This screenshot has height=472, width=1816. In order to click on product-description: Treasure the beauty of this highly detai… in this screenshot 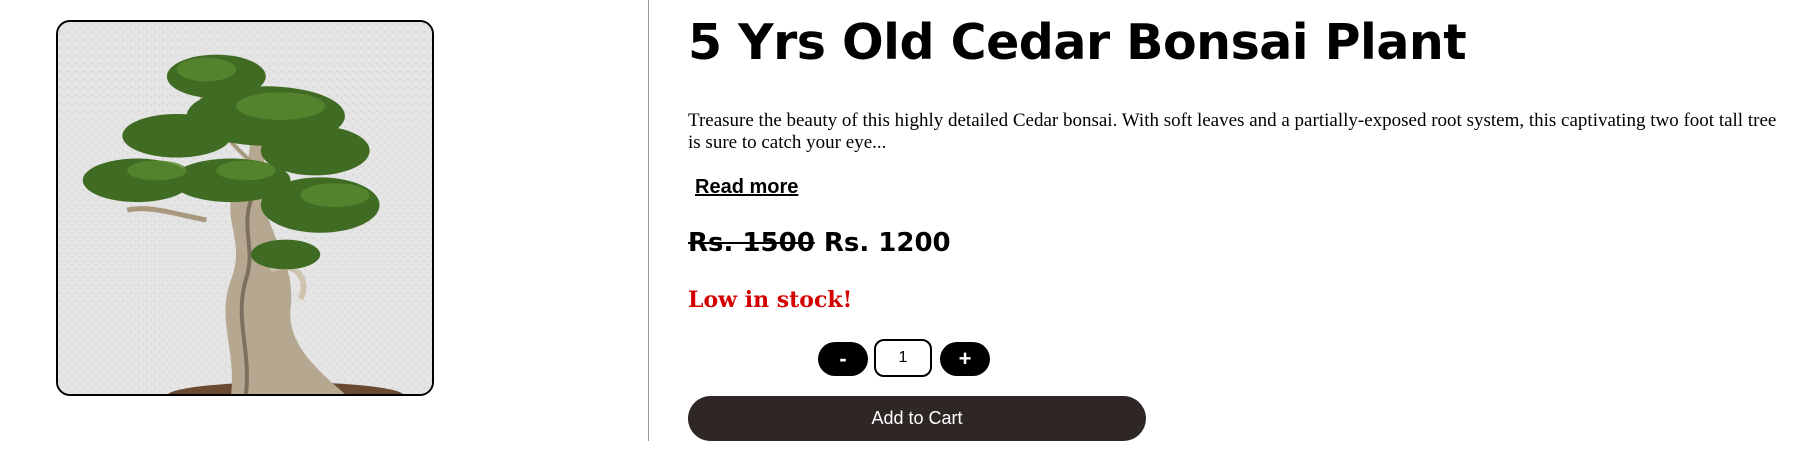, I will do `click(1232, 131)`.